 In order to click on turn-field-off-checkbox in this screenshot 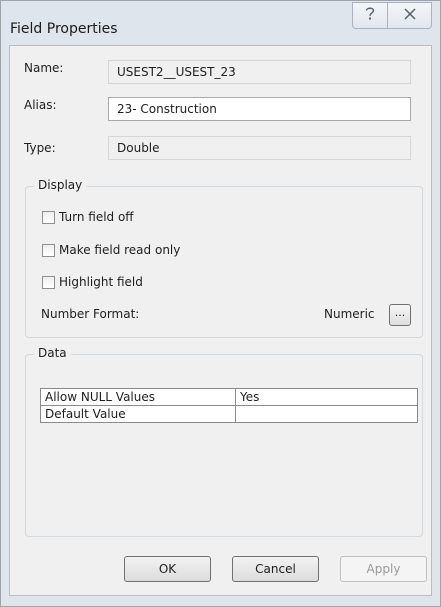, I will do `click(48, 217)`.